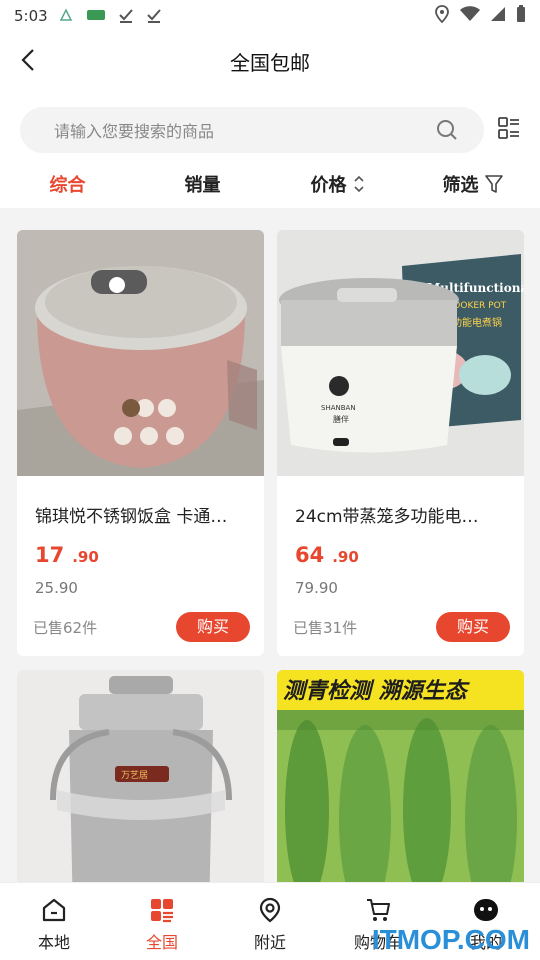 Image resolution: width=540 pixels, height=960 pixels. What do you see at coordinates (134, 131) in the screenshot?
I see `search-placeholder: 请输入您要搜索的商品` at bounding box center [134, 131].